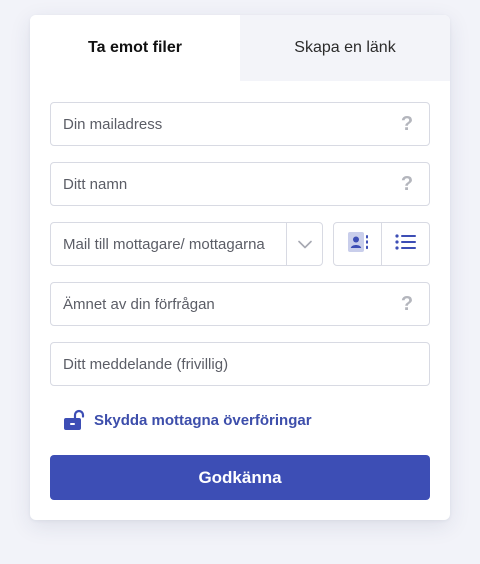 The height and width of the screenshot is (564, 480). I want to click on unlocked-padlock-icon, so click(74, 420).